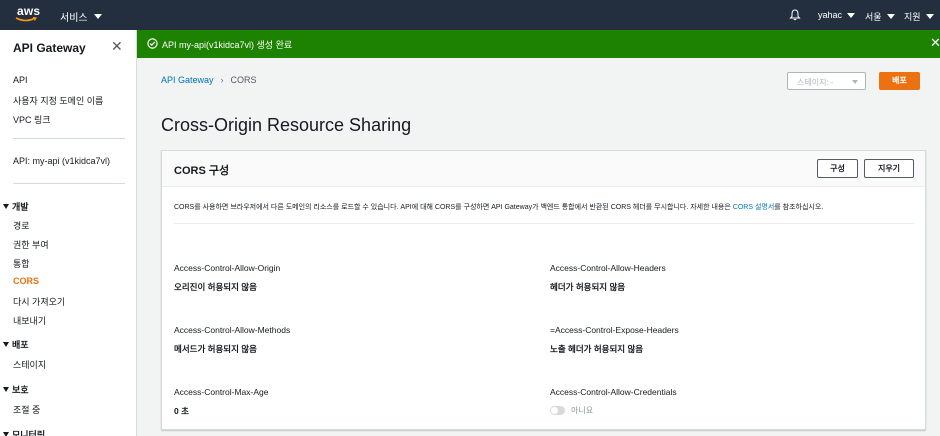 The width and height of the screenshot is (940, 436). What do you see at coordinates (912, 17) in the screenshot?
I see `support-label: 지원` at bounding box center [912, 17].